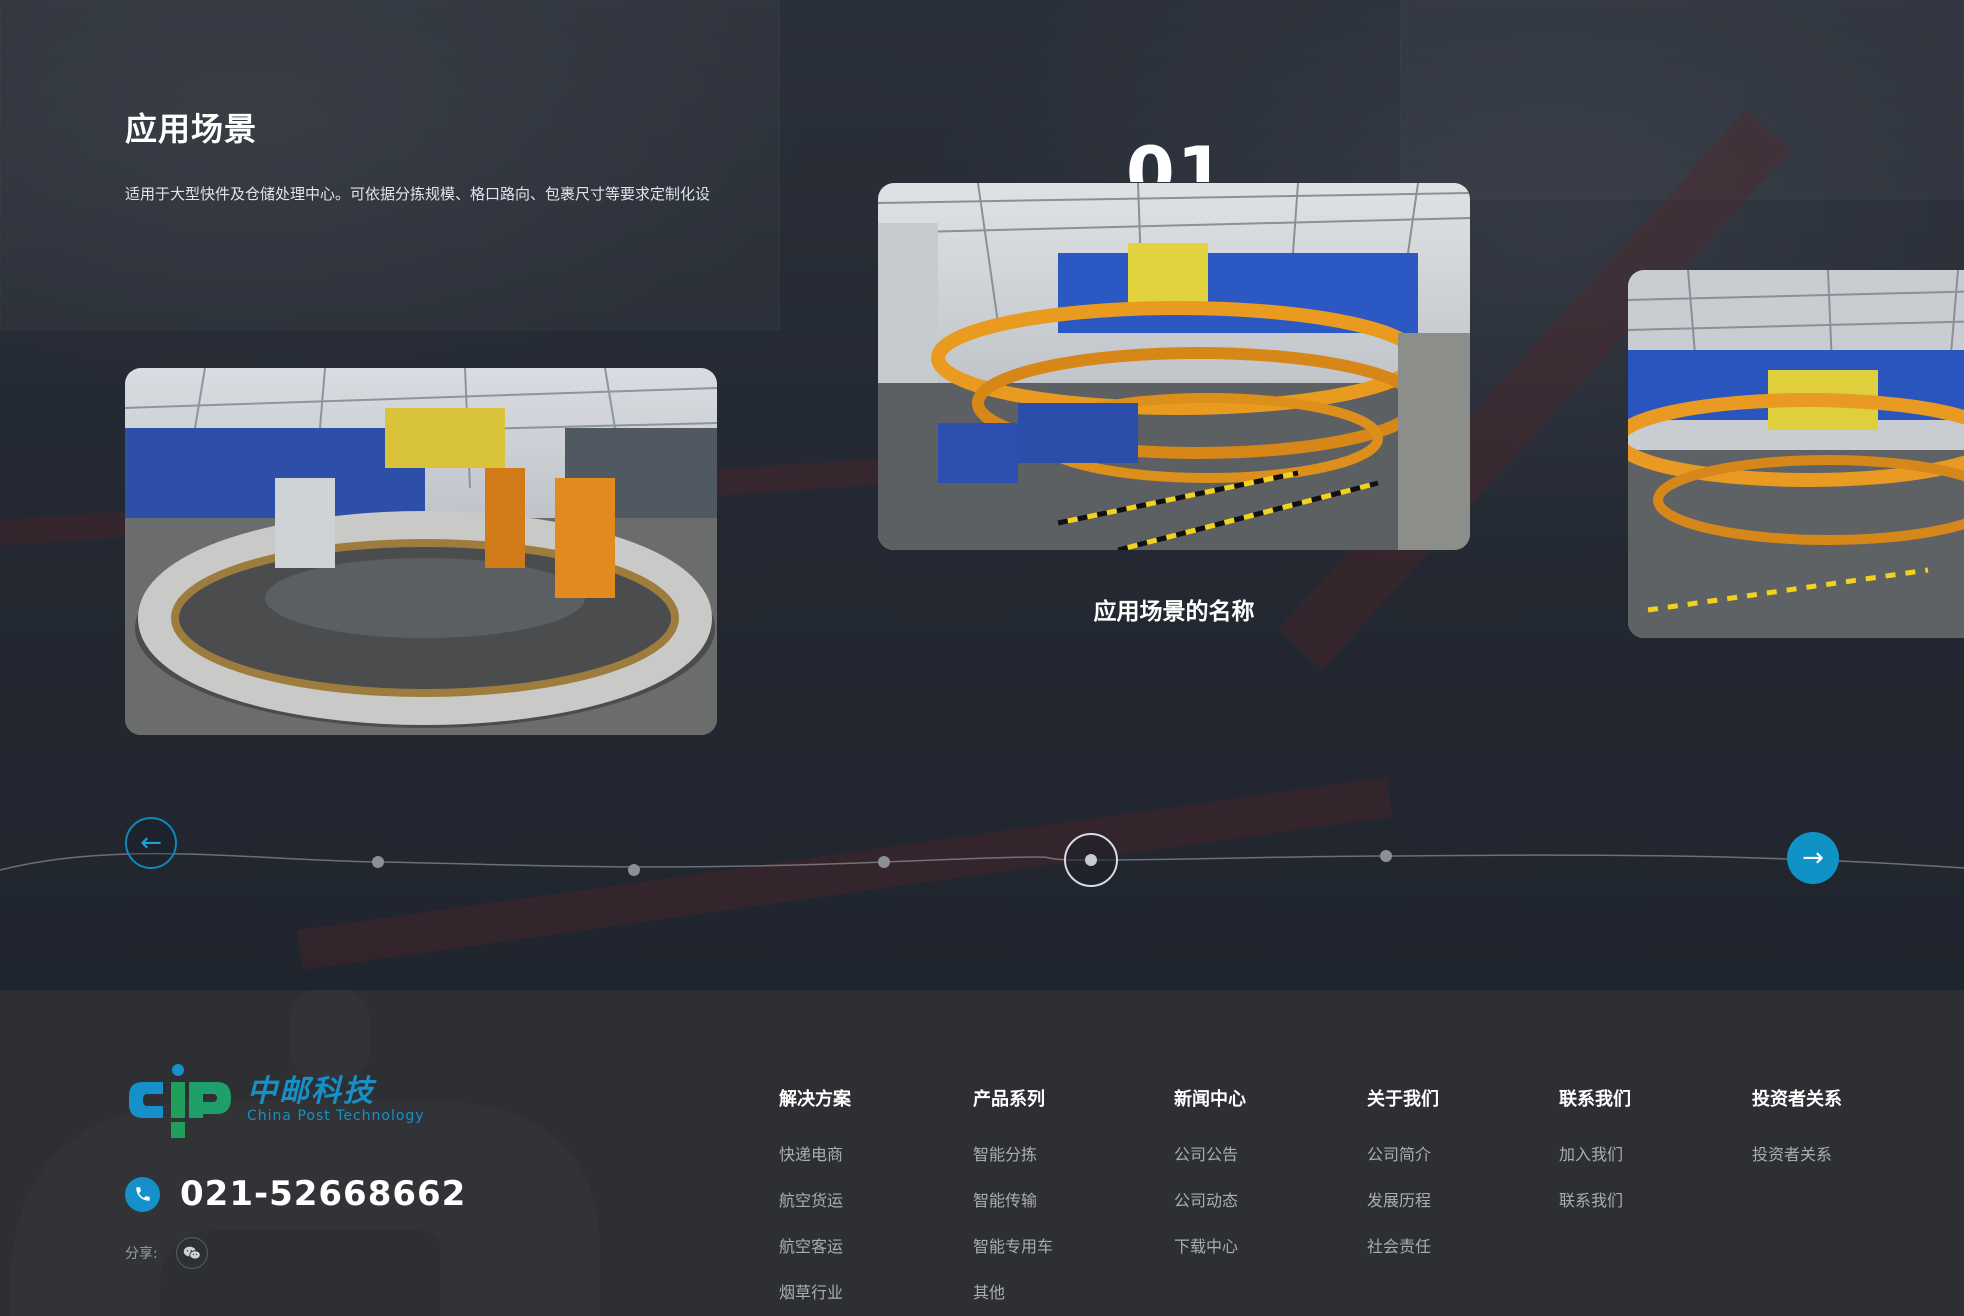 The height and width of the screenshot is (1316, 1964). Describe the element at coordinates (815, 1291) in the screenshot. I see `footer-link: 烟草行业` at that location.